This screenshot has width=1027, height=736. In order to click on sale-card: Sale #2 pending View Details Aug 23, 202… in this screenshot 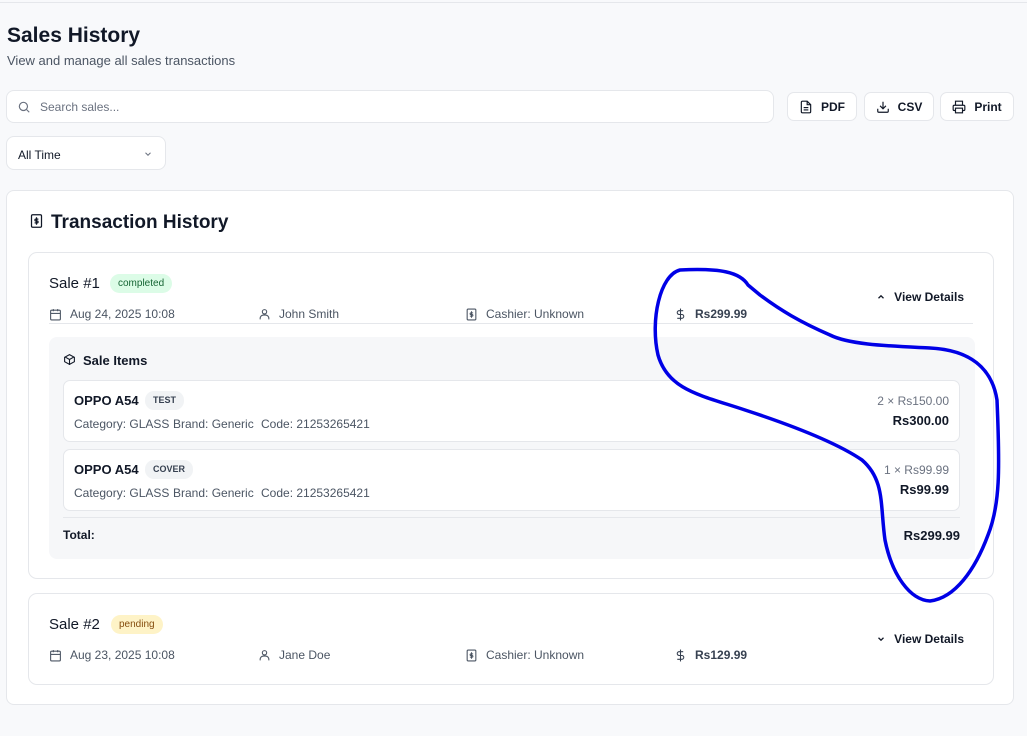, I will do `click(511, 639)`.